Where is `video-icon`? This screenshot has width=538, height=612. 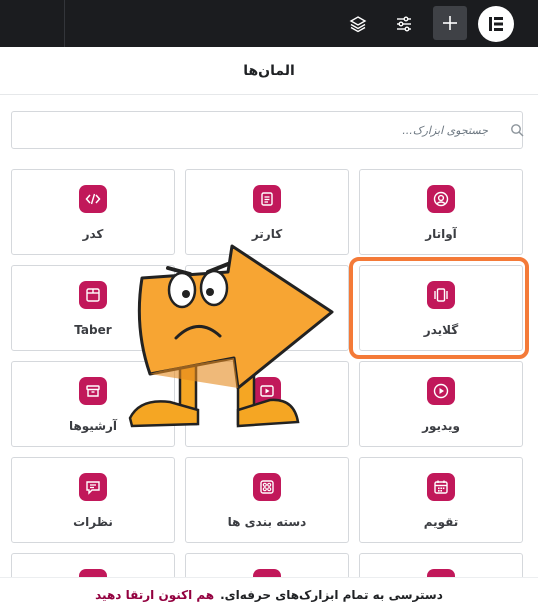 video-icon is located at coordinates (441, 391).